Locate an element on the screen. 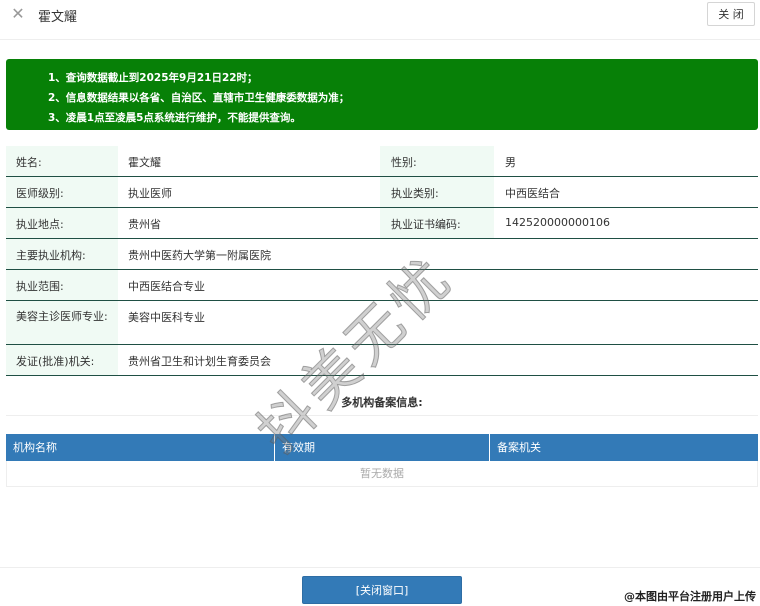  gender-value: 男 is located at coordinates (510, 162).